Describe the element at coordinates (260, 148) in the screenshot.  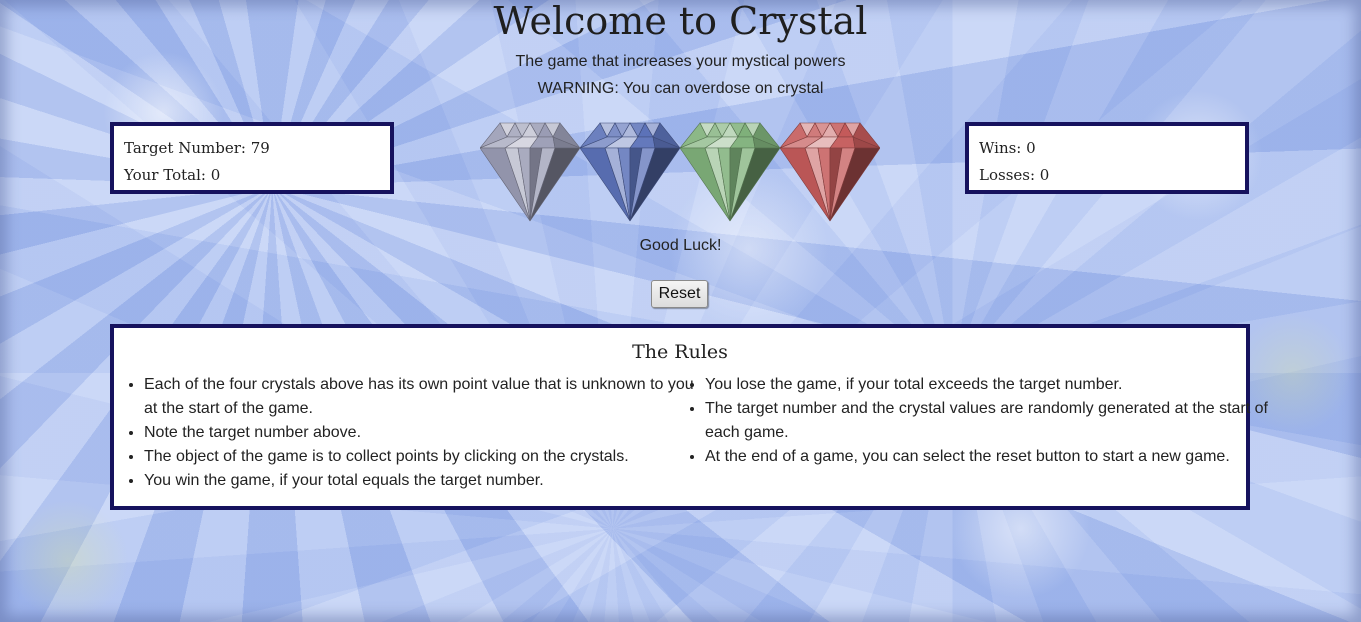
I see `target-number-value: 79` at that location.